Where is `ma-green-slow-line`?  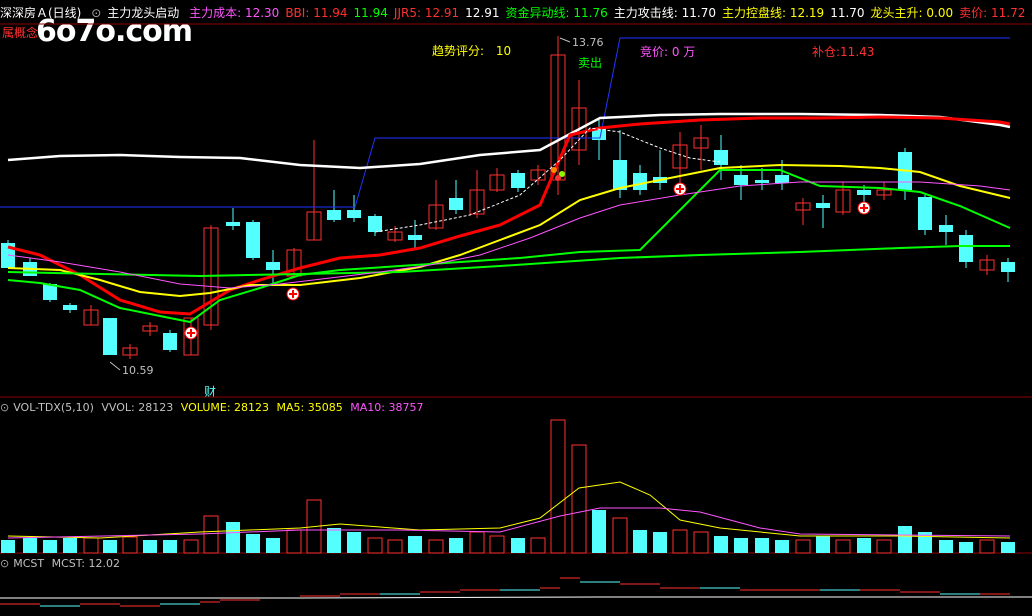
ma-green-slow-line is located at coordinates (508, 261).